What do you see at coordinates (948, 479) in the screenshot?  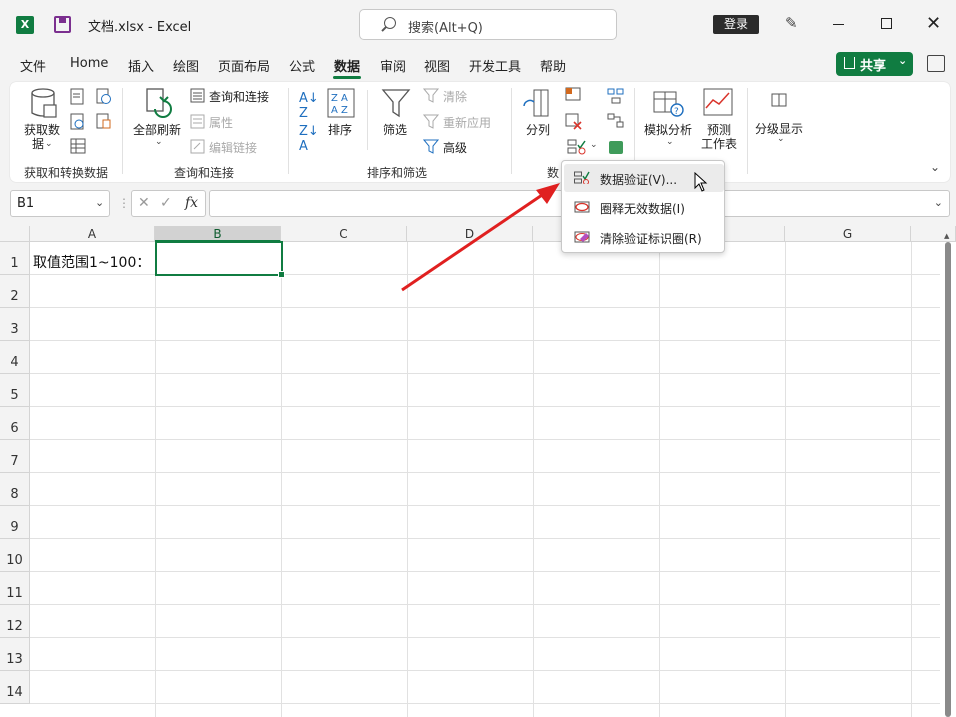 I see `scrollbar-thumb` at bounding box center [948, 479].